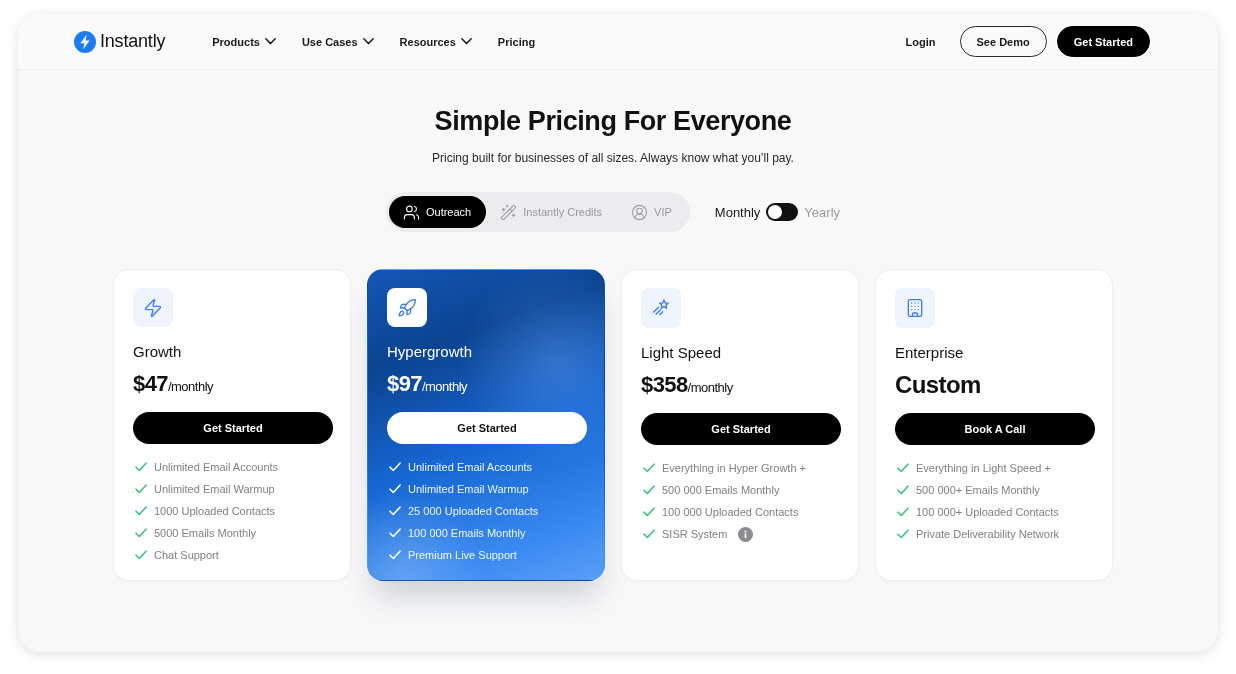 The width and height of the screenshot is (1236, 674). Describe the element at coordinates (640, 212) in the screenshot. I see `user-circle-icon` at that location.